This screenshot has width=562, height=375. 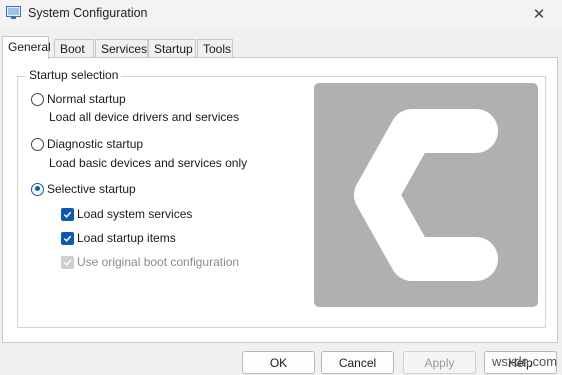 I want to click on load-system-services-checkbox: Load system services, so click(x=126, y=214).